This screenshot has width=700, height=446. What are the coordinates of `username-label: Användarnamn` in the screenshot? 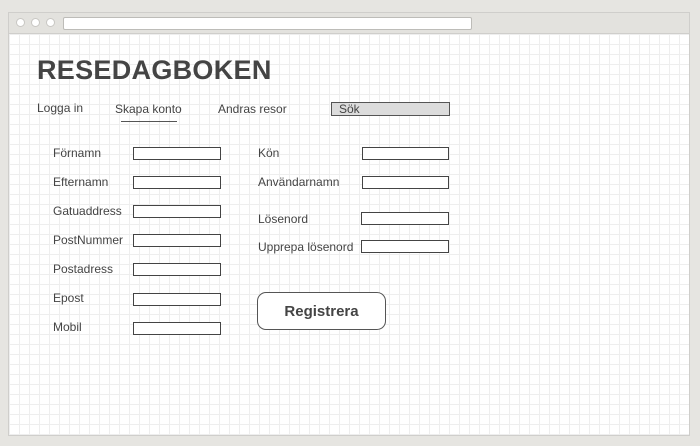 It's located at (299, 182).